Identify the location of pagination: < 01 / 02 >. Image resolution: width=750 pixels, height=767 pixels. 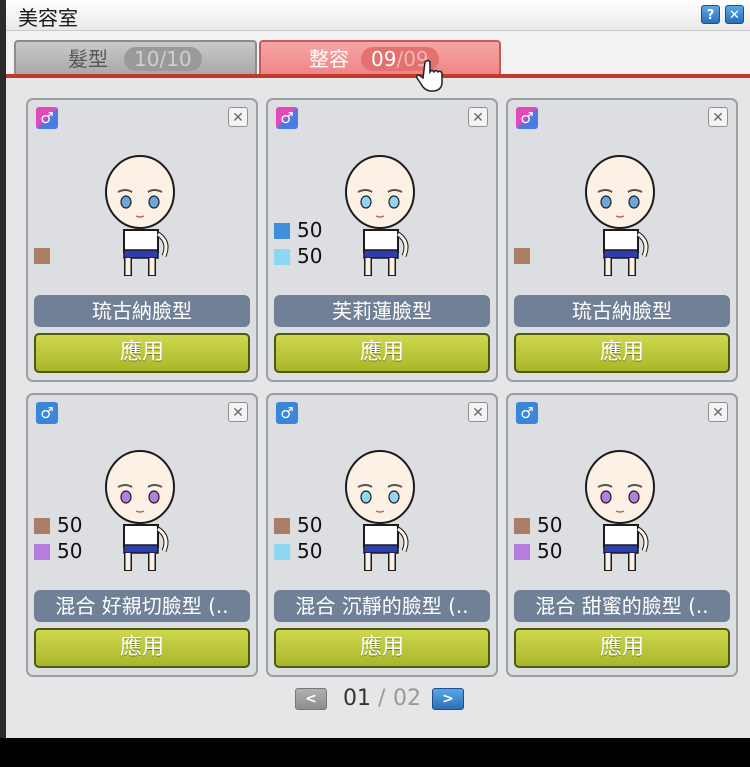
(378, 701).